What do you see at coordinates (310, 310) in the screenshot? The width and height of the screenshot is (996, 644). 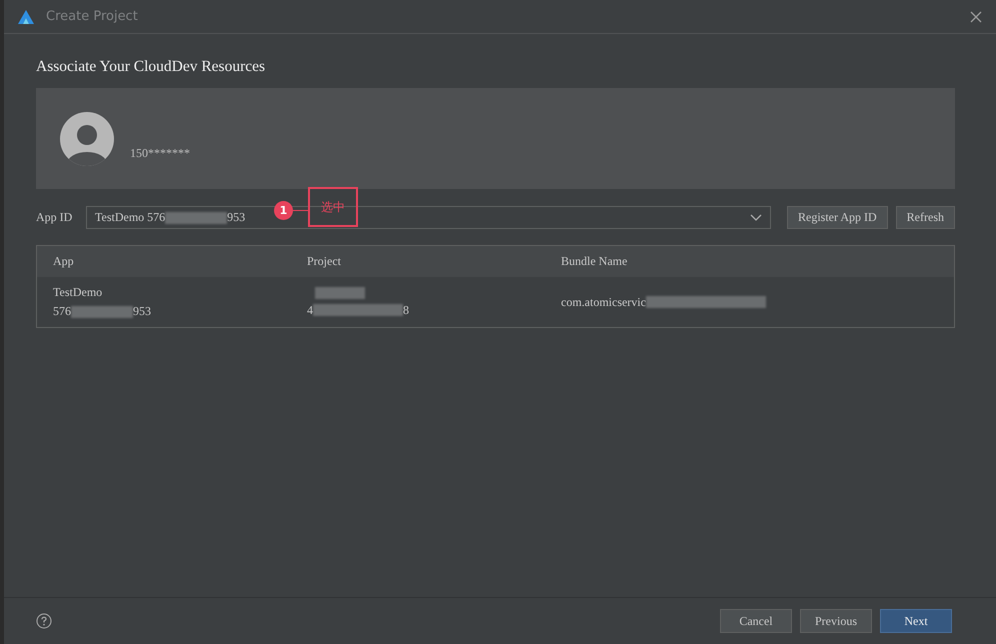 I see `table-cell: 4` at bounding box center [310, 310].